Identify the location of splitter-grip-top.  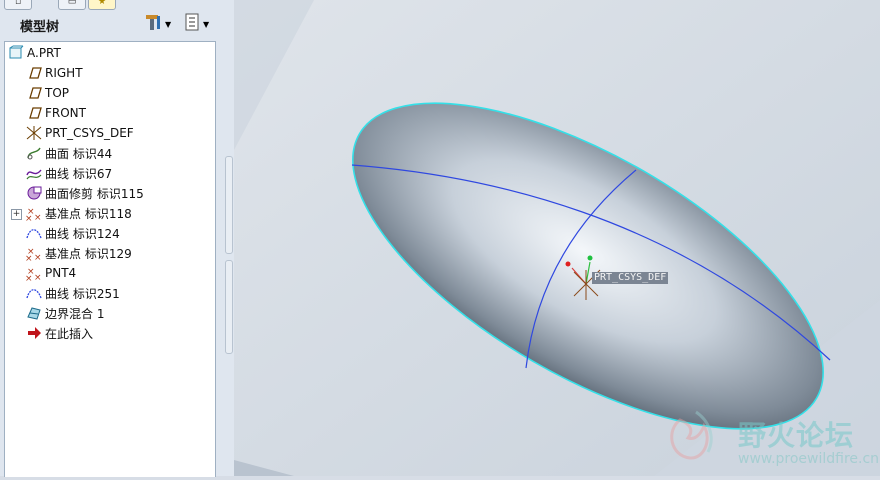
(229, 205).